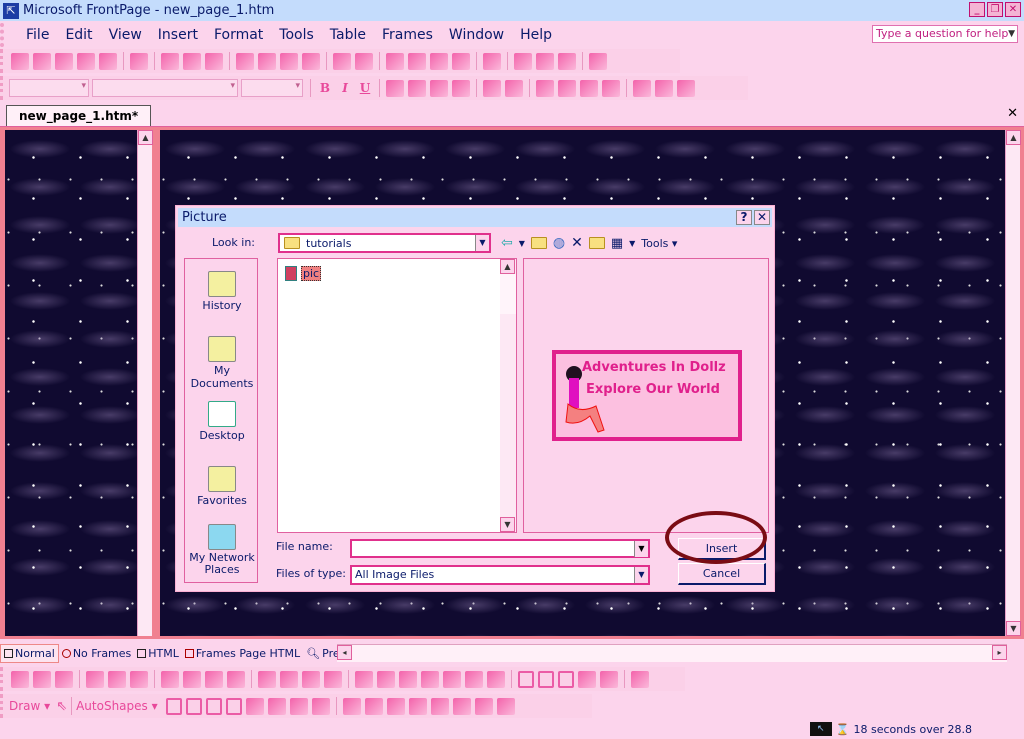 The image size is (1024, 739). Describe the element at coordinates (492, 88) in the screenshot. I see `increase-font-icon` at that location.